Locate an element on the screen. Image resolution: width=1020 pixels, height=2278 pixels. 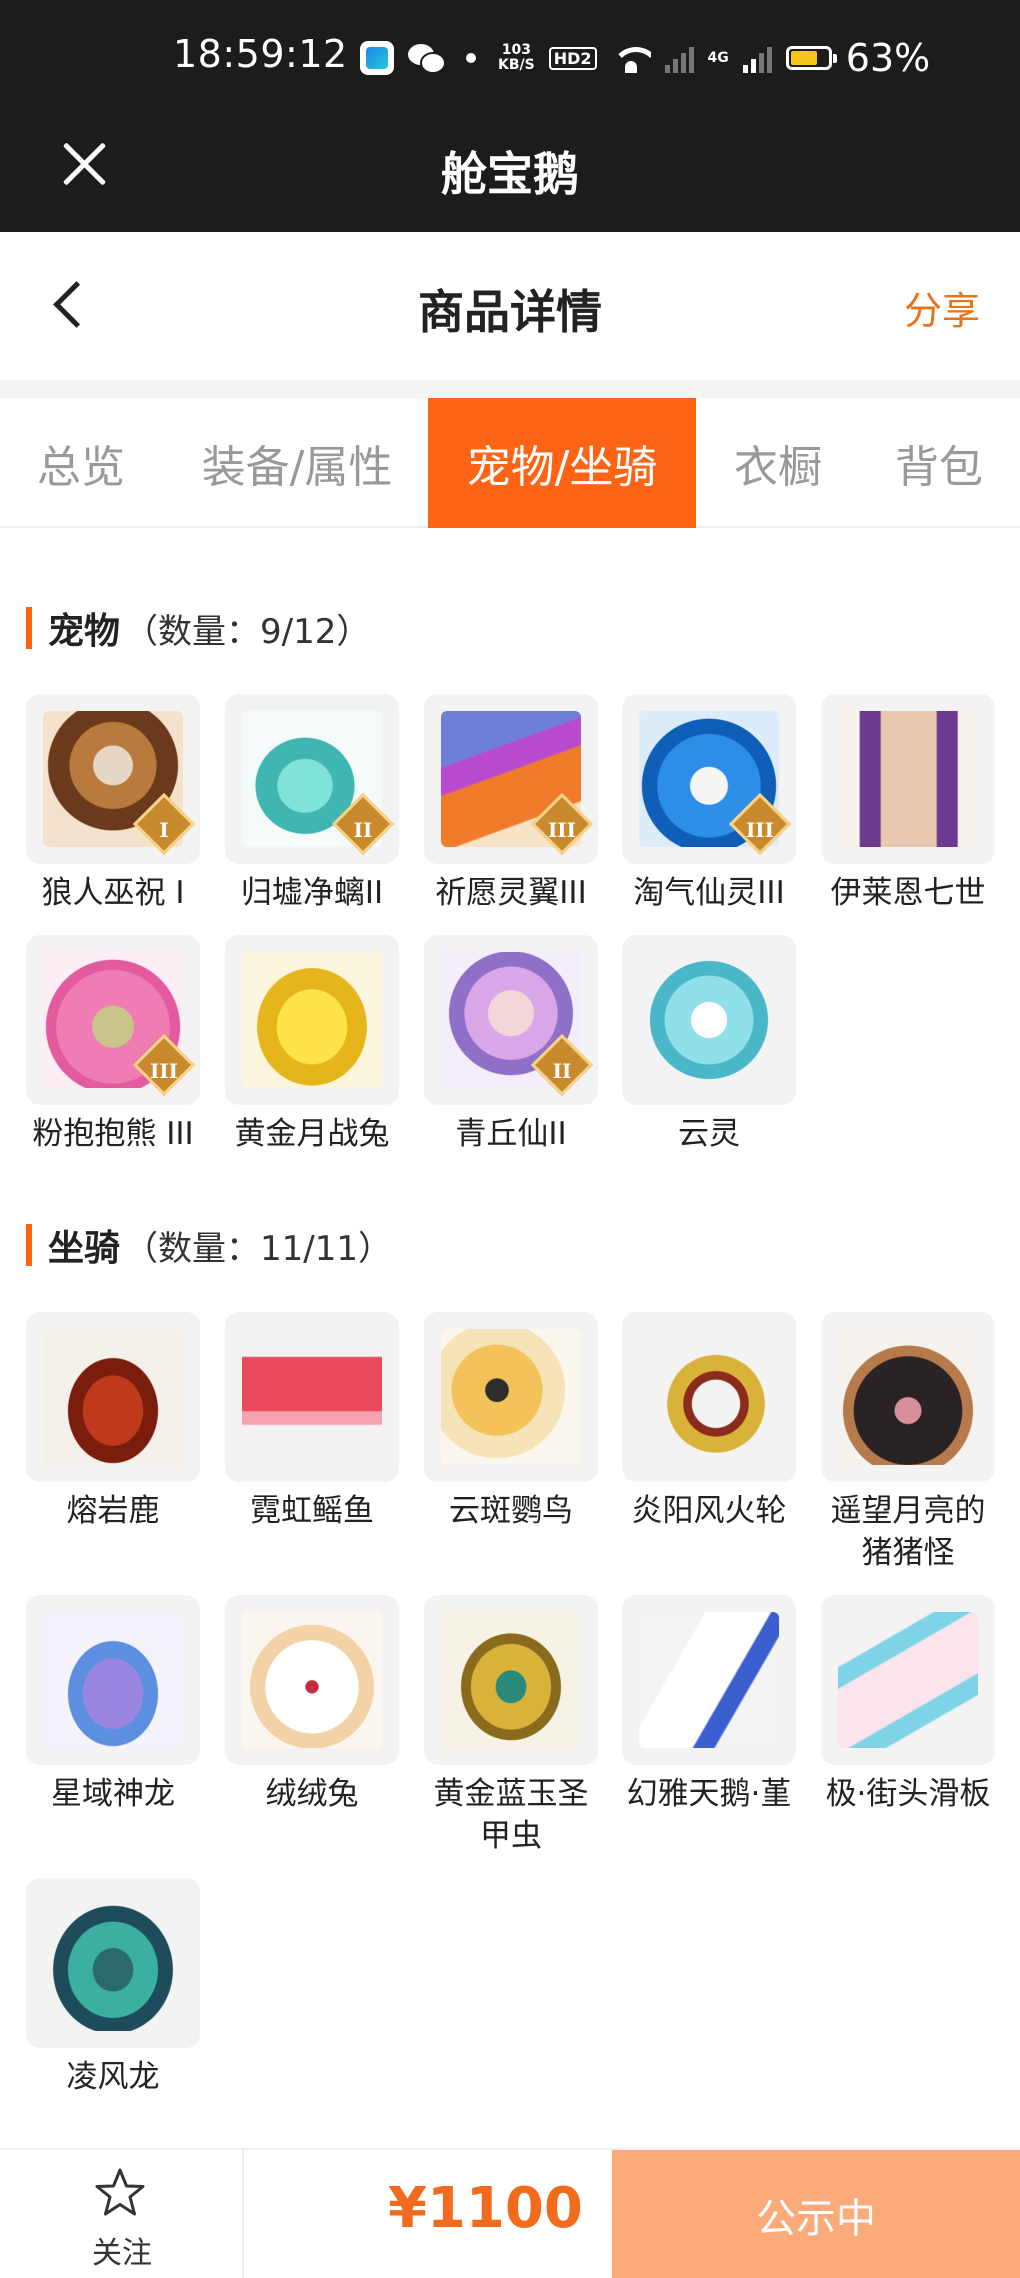
notification-dot-icon is located at coordinates (471, 58).